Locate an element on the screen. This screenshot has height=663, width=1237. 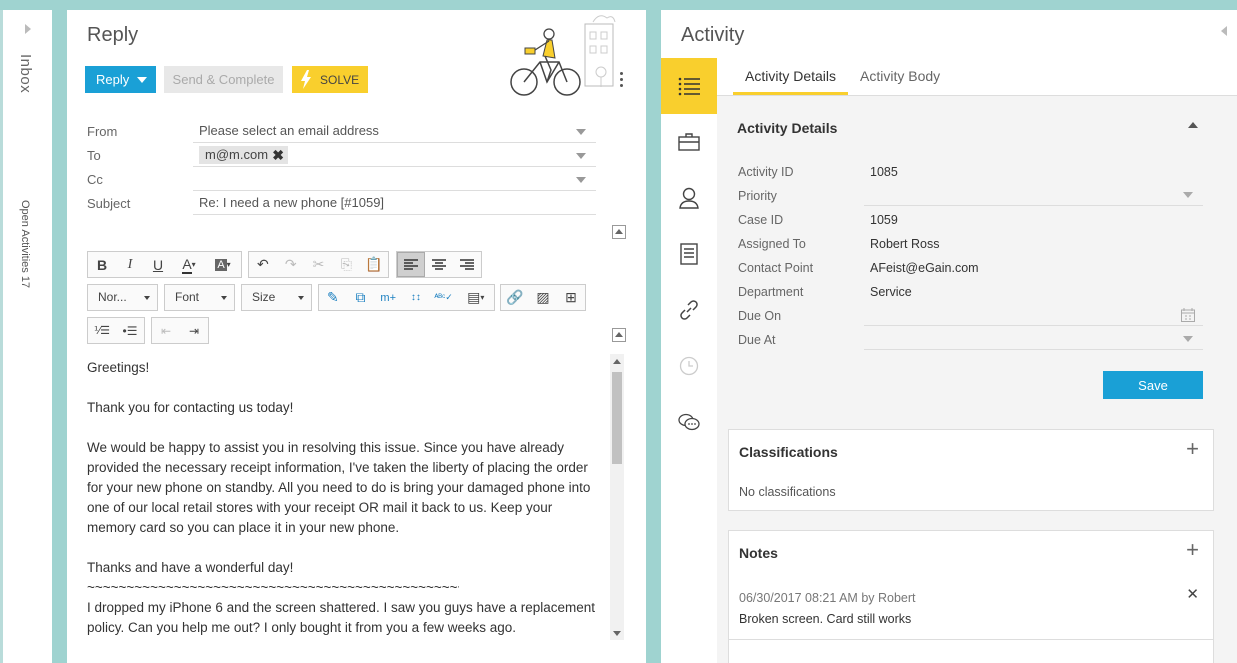
priority-label: Priority is located at coordinates (757, 196).